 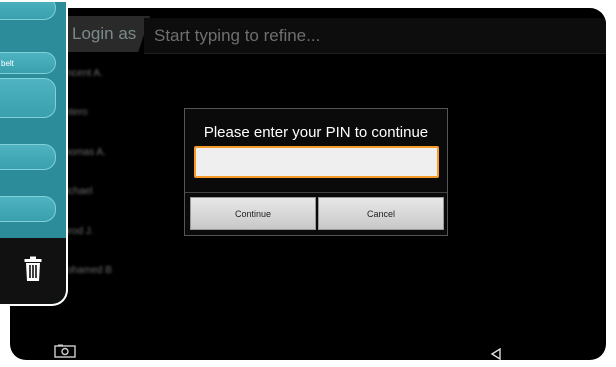 What do you see at coordinates (28, 63) in the screenshot?
I see `side-panel-button: belt` at bounding box center [28, 63].